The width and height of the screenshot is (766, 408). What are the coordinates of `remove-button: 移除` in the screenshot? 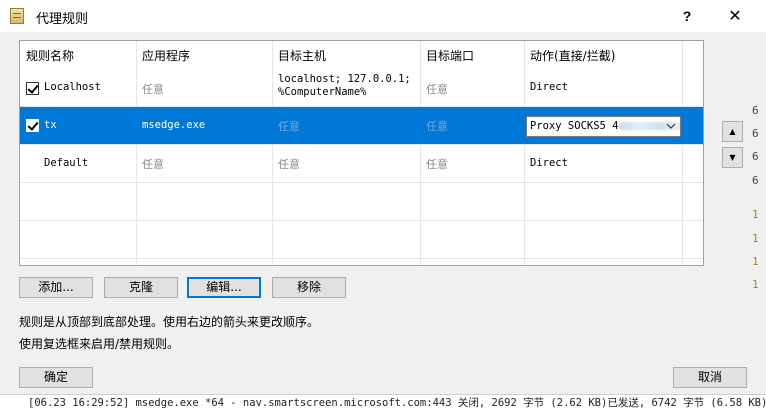 It's located at (309, 287).